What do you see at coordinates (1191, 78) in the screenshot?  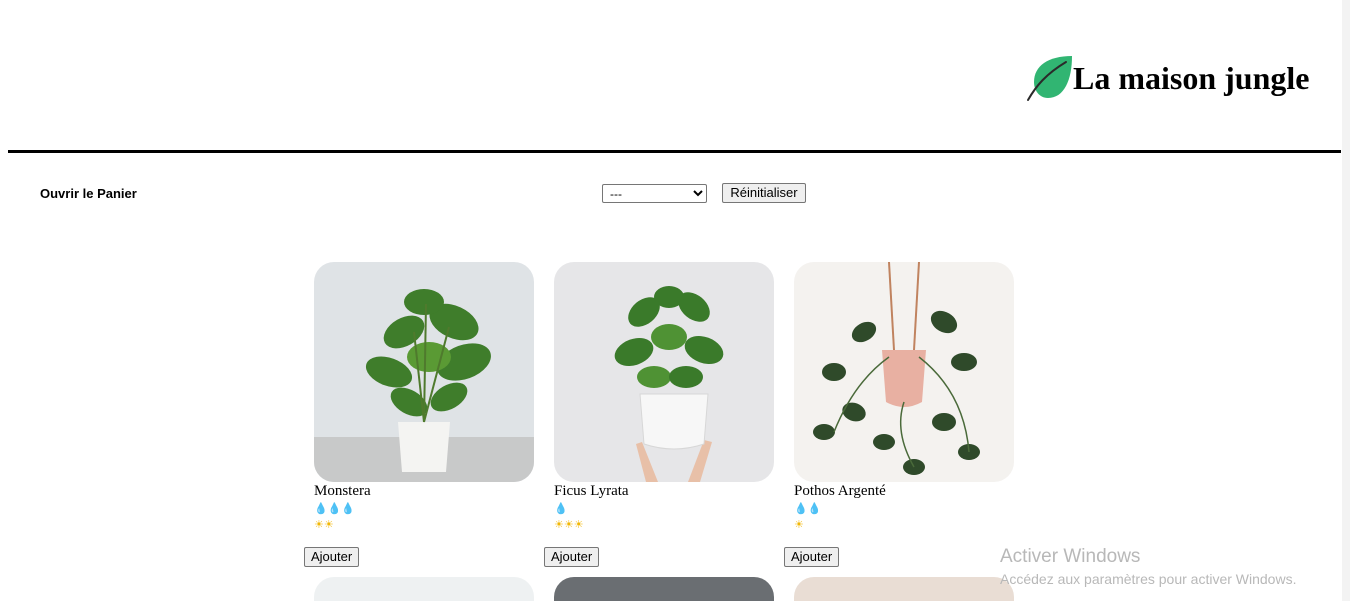 I see `site-title: La maison jungle` at bounding box center [1191, 78].